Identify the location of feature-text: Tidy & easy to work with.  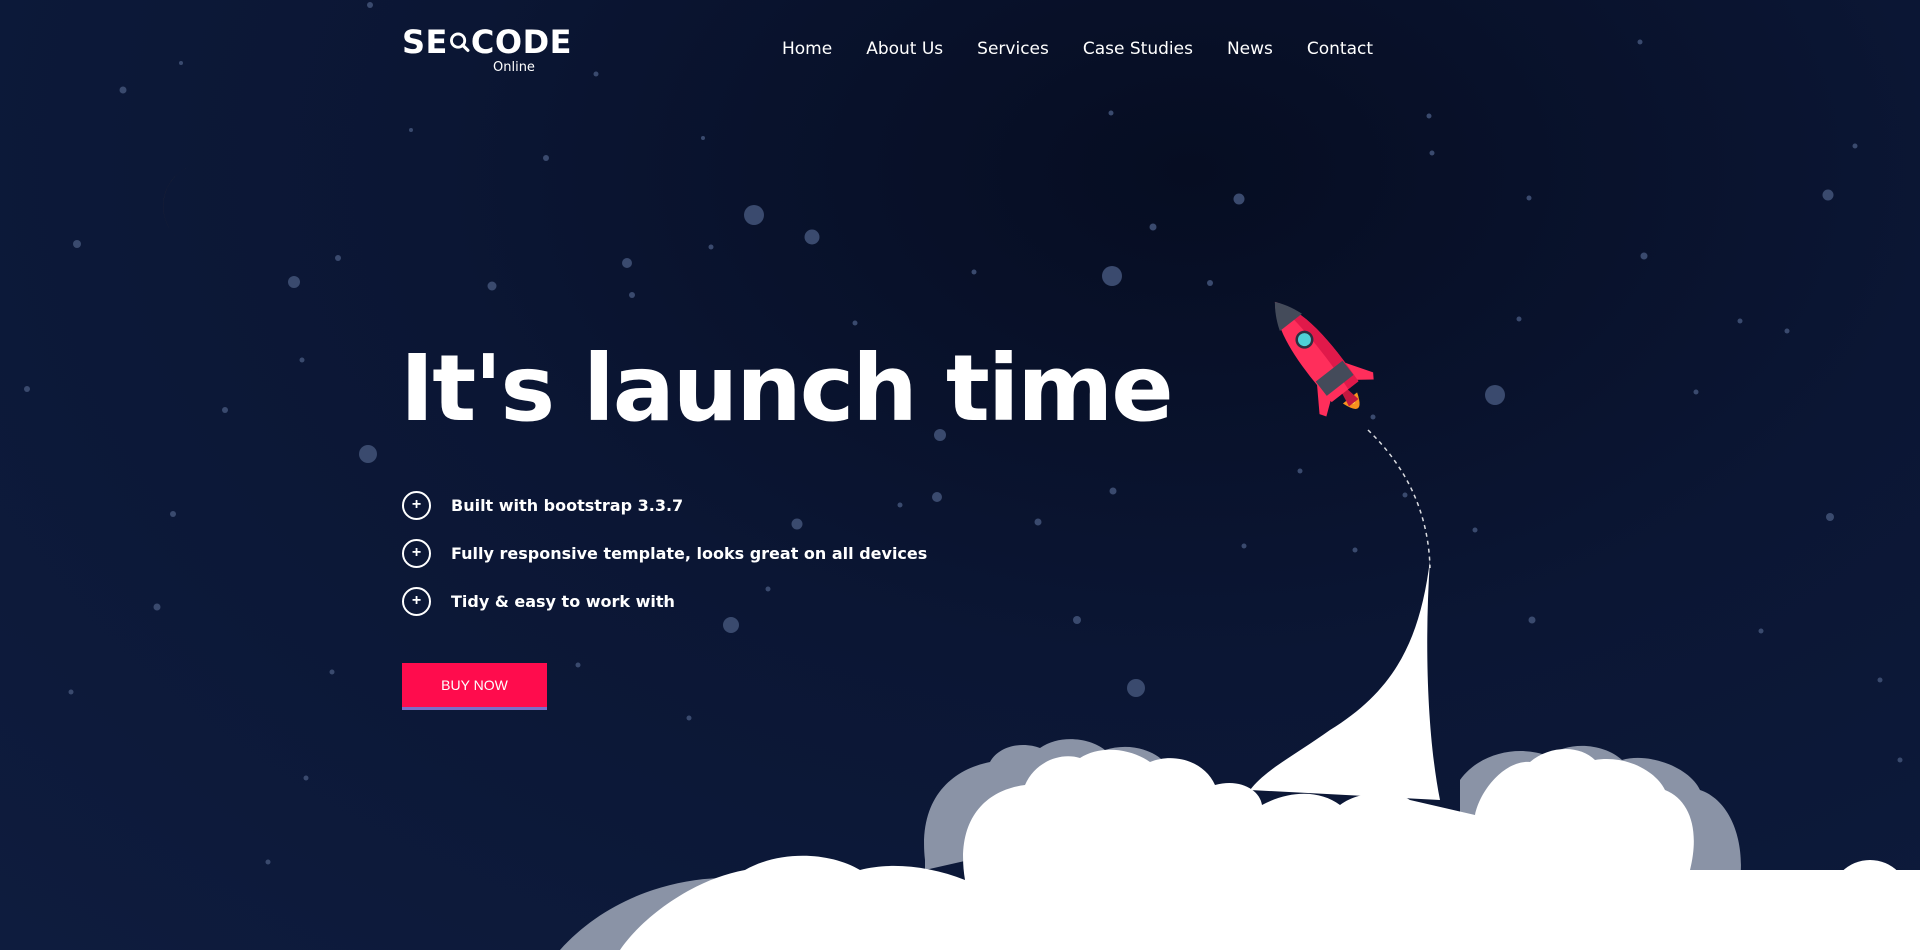
(563, 601).